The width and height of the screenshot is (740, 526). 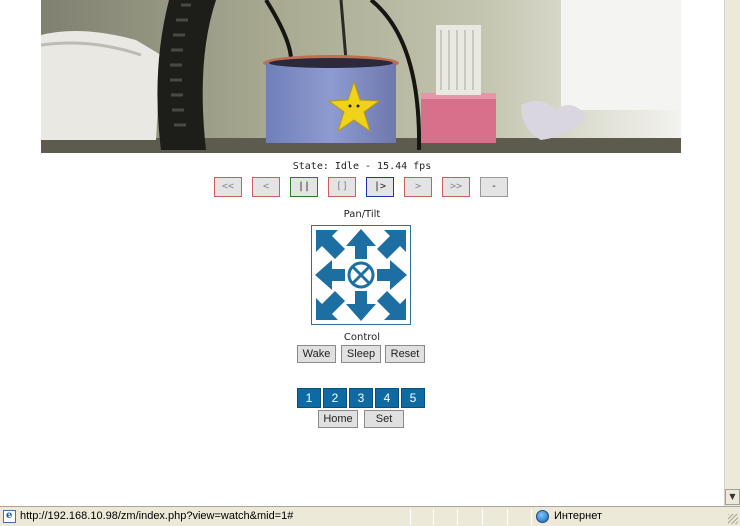 What do you see at coordinates (733, 519) in the screenshot?
I see `resize-grip-icon` at bounding box center [733, 519].